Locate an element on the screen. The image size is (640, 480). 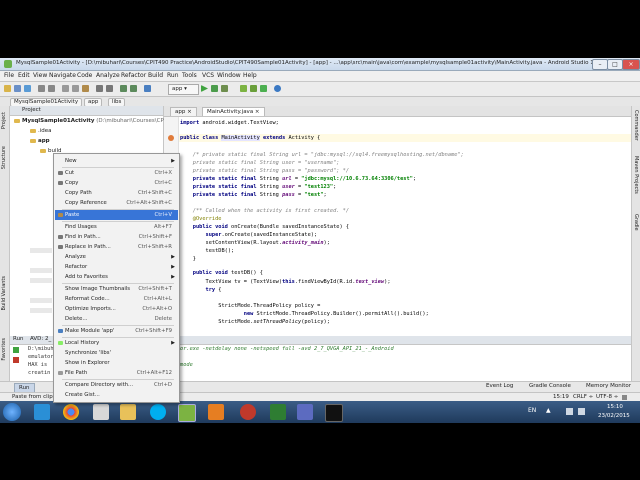
caret-position: 15:19 is located at coordinates (561, 397).